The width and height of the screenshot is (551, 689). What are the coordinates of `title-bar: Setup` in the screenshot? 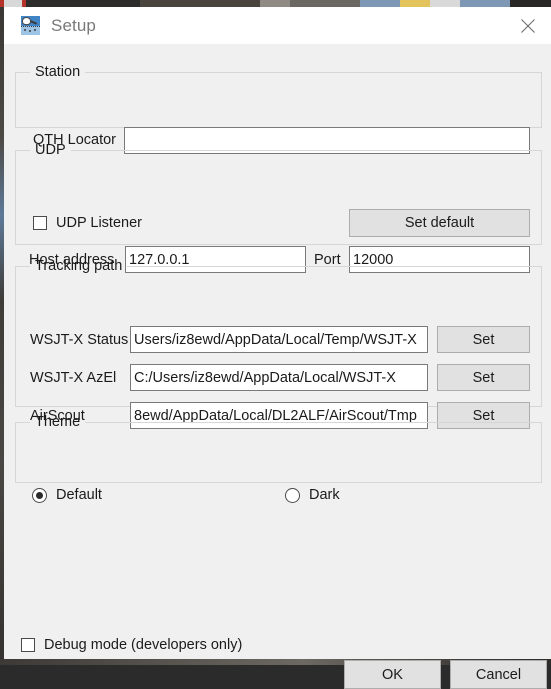 It's located at (277, 25).